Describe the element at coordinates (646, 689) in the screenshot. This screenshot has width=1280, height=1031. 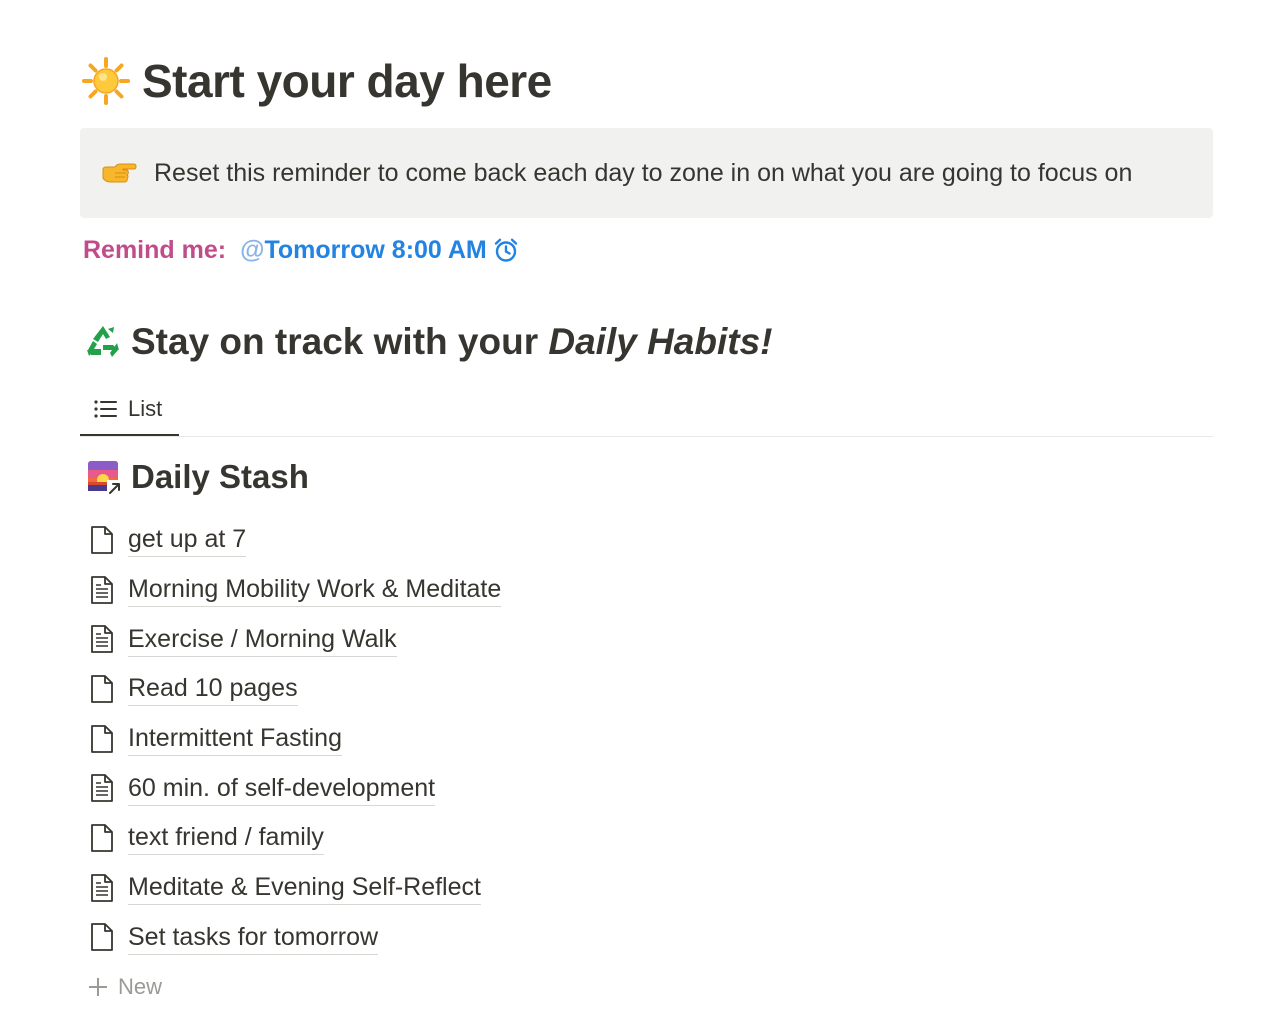
I see `list-item: Read 10 pages` at that location.